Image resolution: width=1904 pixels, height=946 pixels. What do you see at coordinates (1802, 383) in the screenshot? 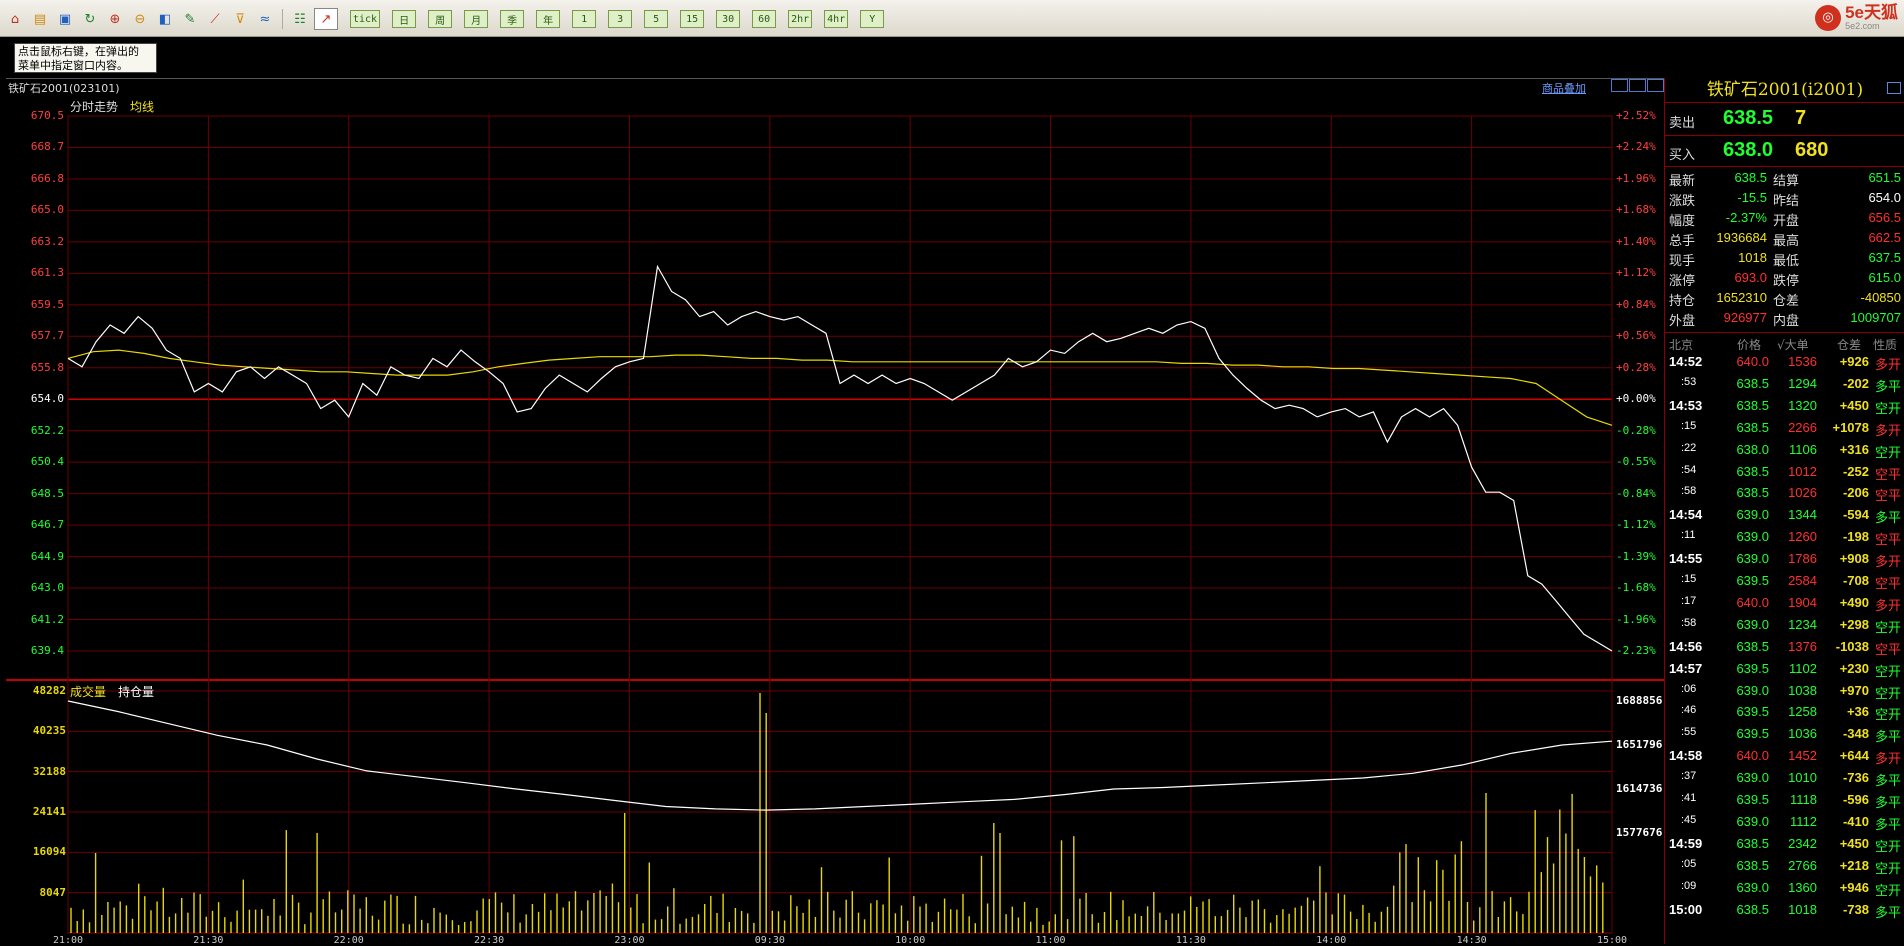
I see `tick-volume: 1294` at bounding box center [1802, 383].